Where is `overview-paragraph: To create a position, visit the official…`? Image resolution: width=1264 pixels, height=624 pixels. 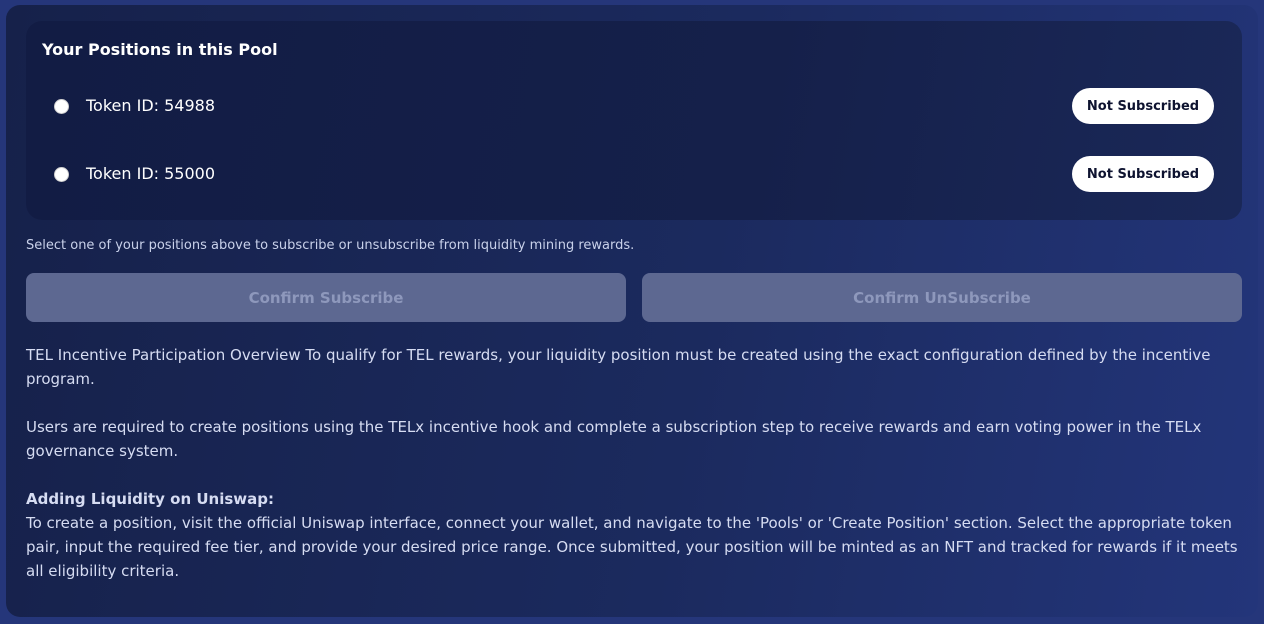 overview-paragraph: To create a position, visit the official… is located at coordinates (632, 547).